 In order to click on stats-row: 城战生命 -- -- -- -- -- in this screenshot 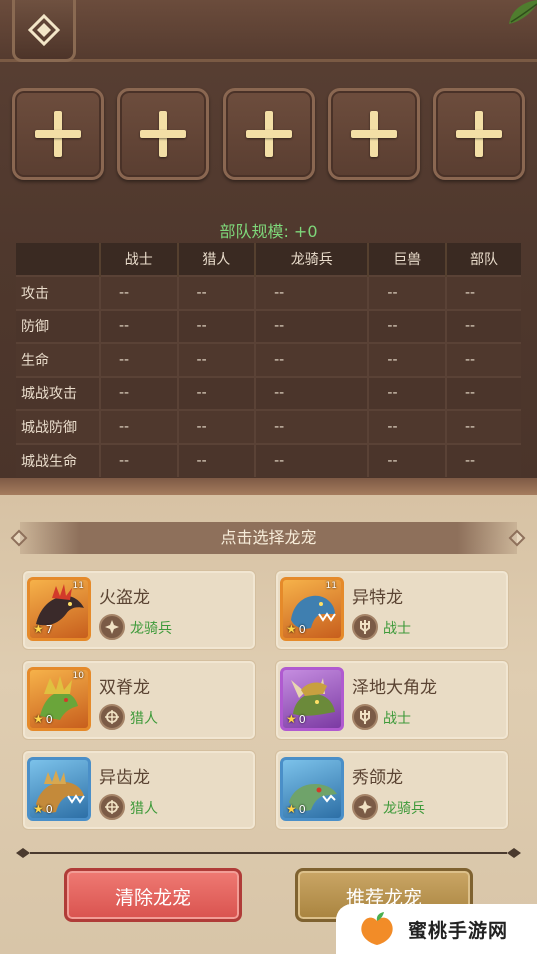, I will do `click(268, 459)`.